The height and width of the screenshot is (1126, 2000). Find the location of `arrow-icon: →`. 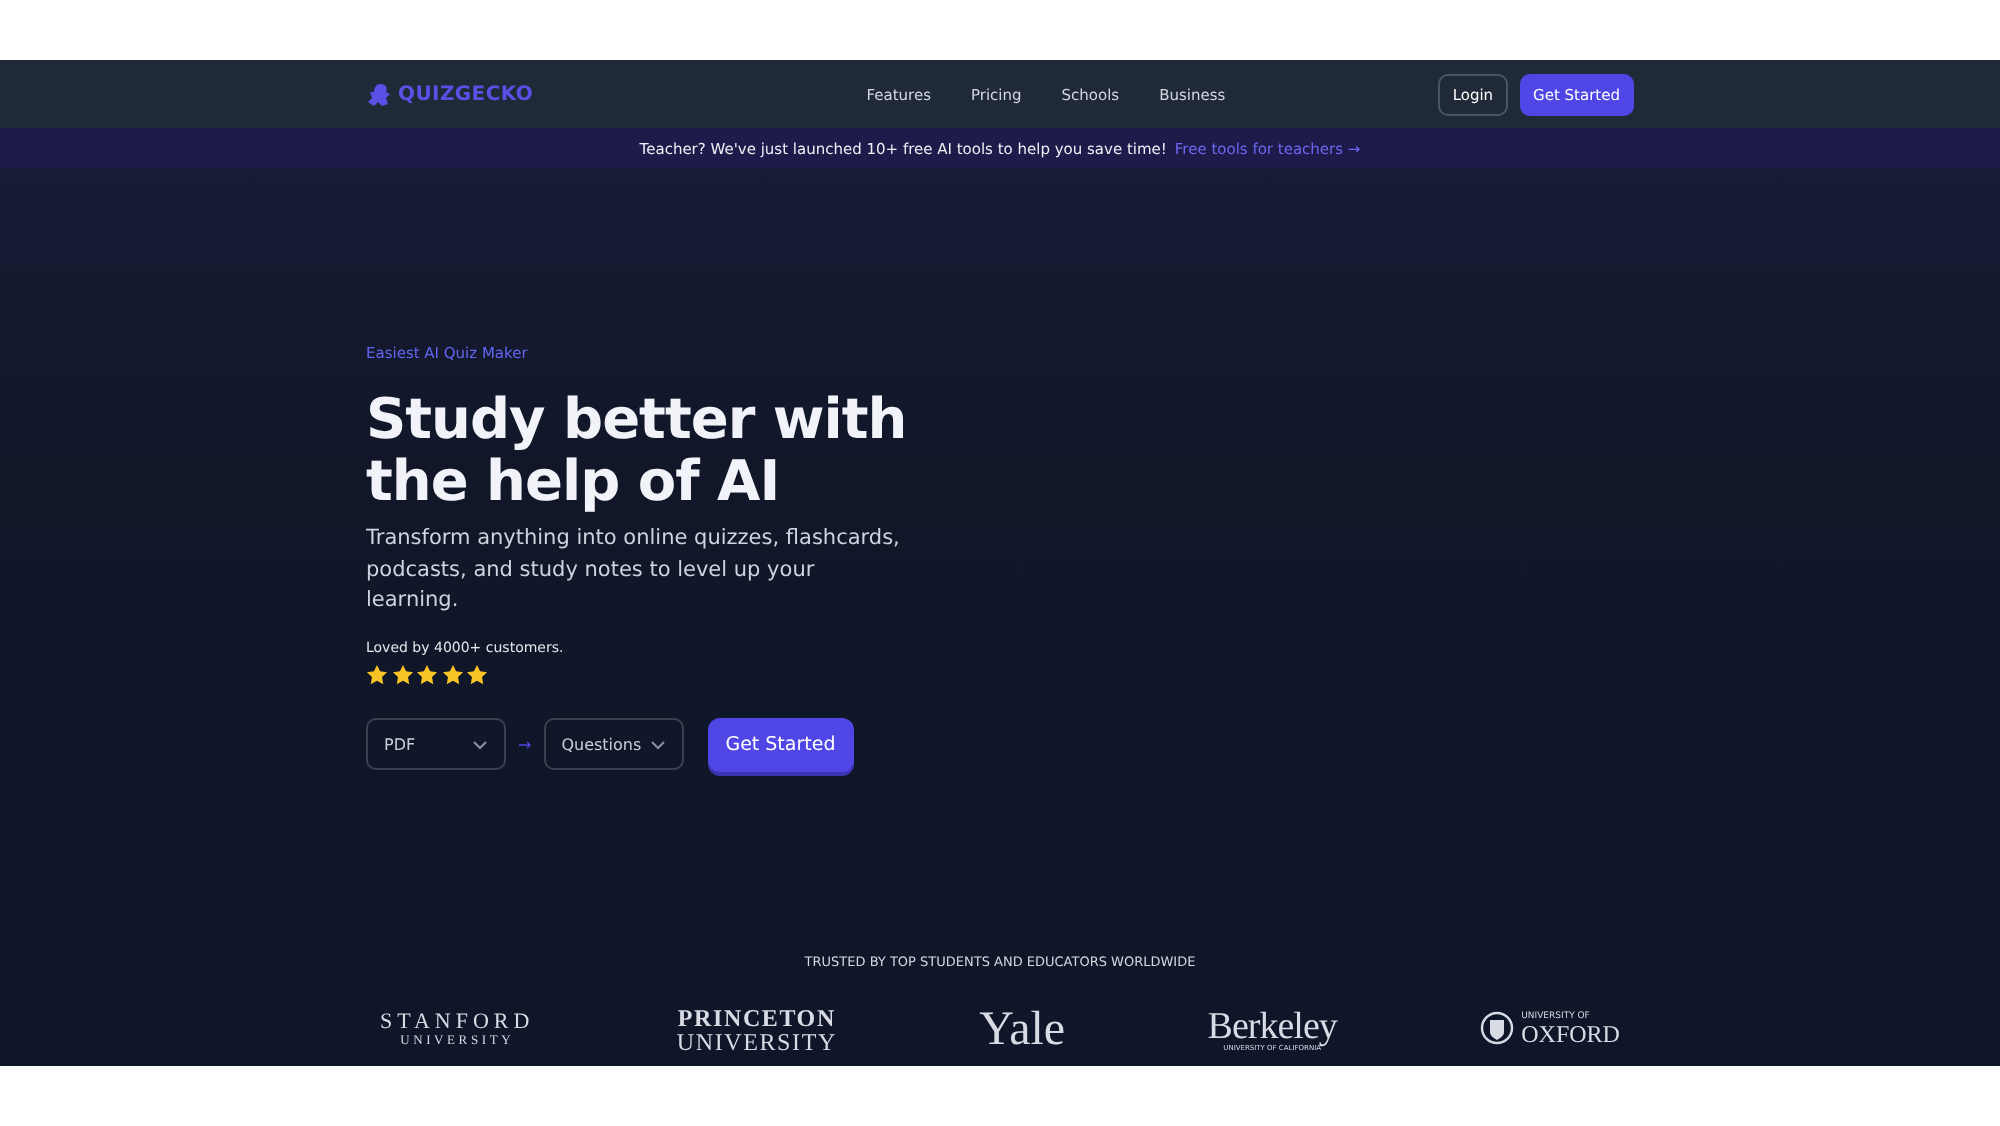

arrow-icon: → is located at coordinates (525, 744).